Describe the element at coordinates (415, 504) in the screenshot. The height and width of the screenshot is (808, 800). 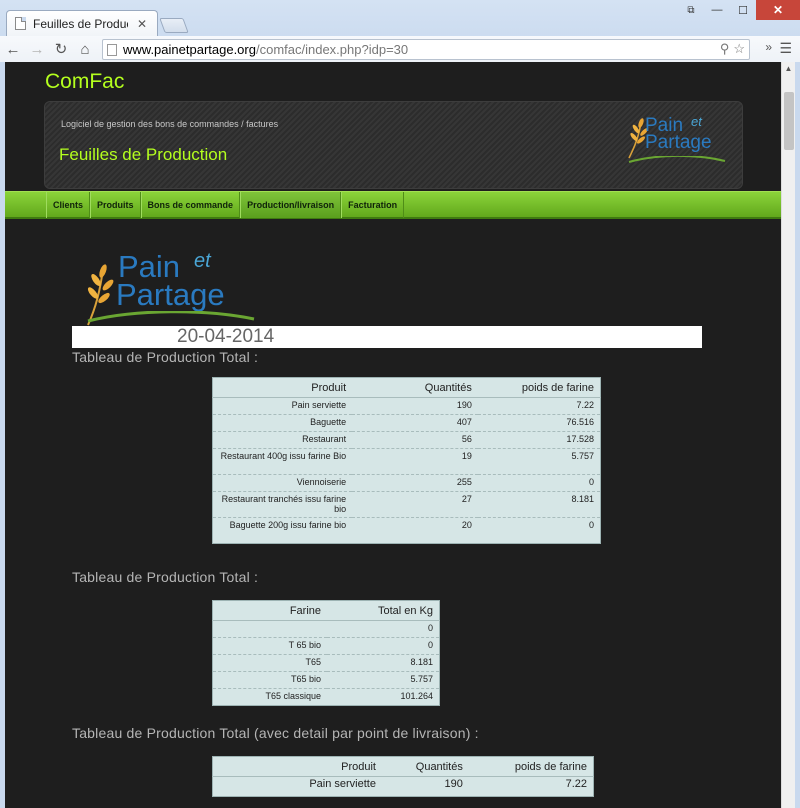
I see `cell-quantite: 27` at that location.